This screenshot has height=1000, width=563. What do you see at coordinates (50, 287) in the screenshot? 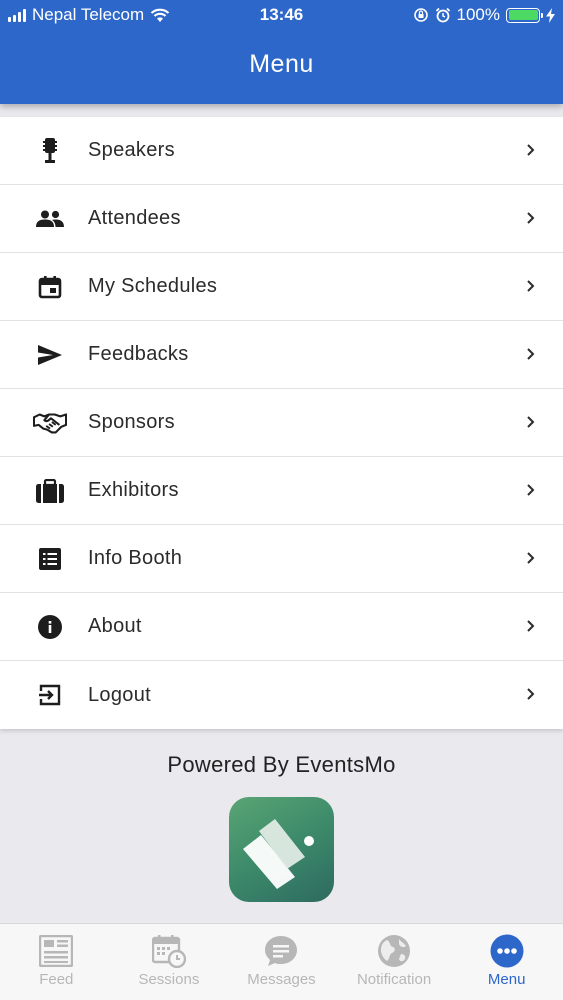
I see `calendar-icon` at bounding box center [50, 287].